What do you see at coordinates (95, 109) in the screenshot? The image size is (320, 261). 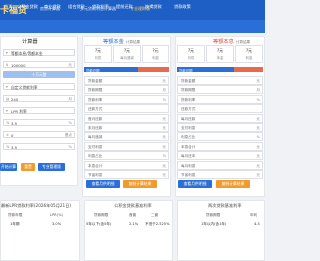 I see `result-row-label: 还款方式` at bounding box center [95, 109].